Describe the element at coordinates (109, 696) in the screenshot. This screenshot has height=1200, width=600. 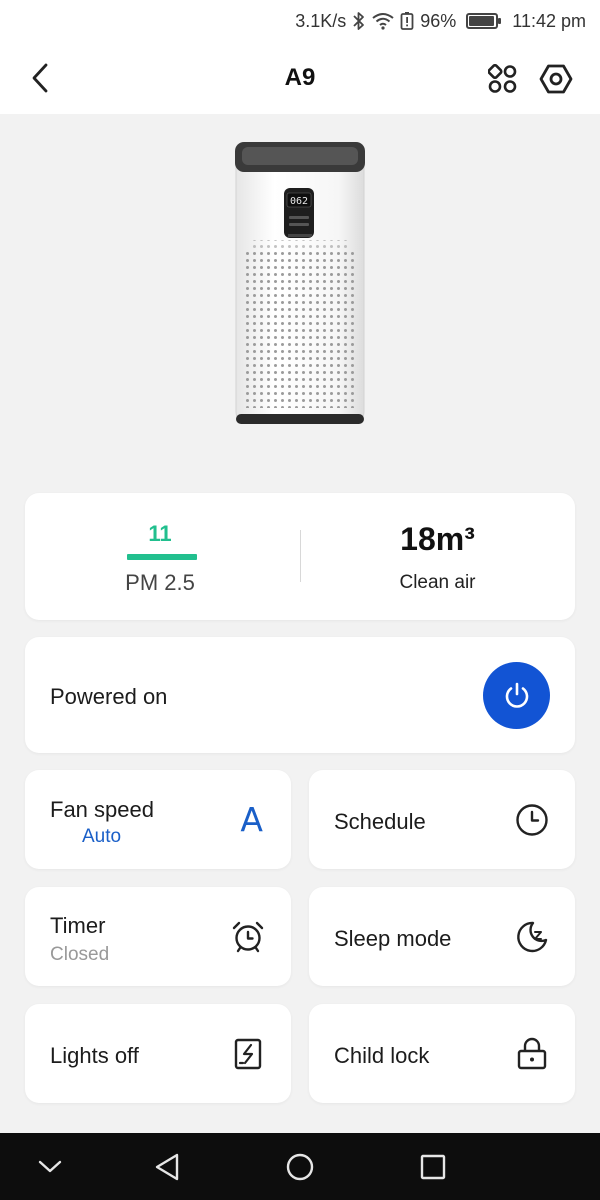
I see `power-status-label: Powered on` at that location.